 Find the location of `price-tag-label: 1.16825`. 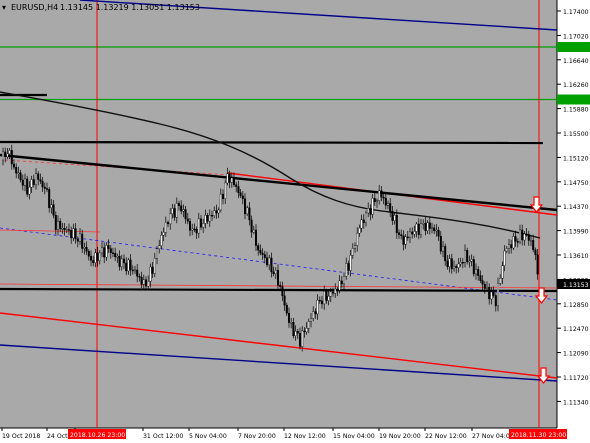

price-tag-label: 1.16825 is located at coordinates (576, 48).